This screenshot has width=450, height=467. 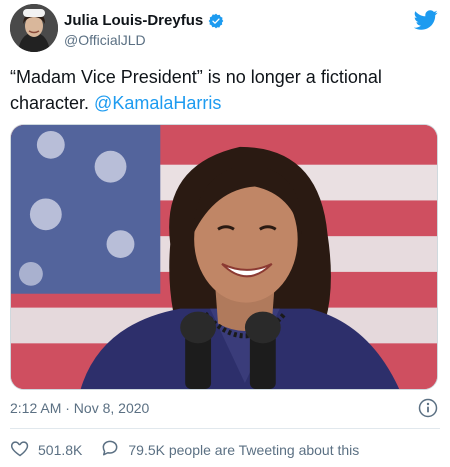 I want to click on like-button: 501.8K, so click(x=46, y=449).